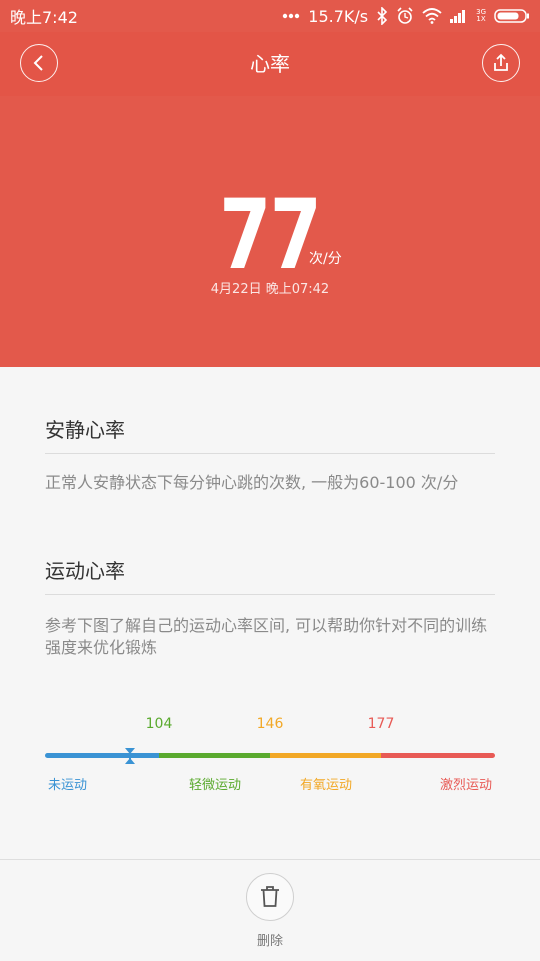  I want to click on zone-threshold: 177, so click(381, 724).